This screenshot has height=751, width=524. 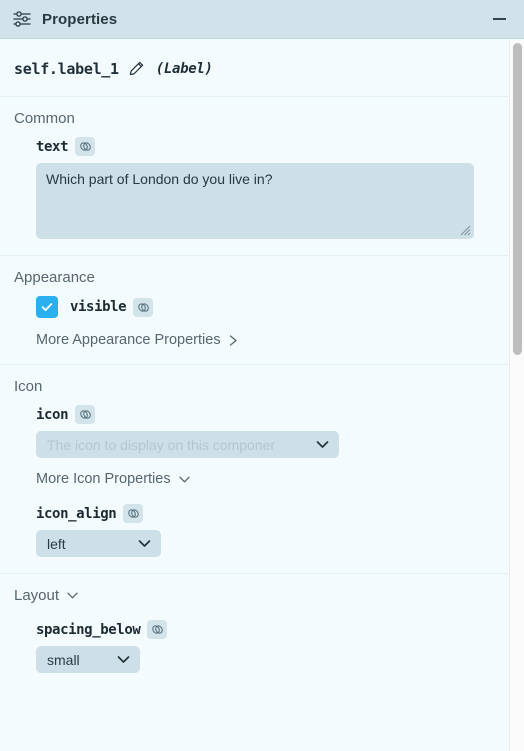 What do you see at coordinates (233, 340) in the screenshot?
I see `chevron-right-icon` at bounding box center [233, 340].